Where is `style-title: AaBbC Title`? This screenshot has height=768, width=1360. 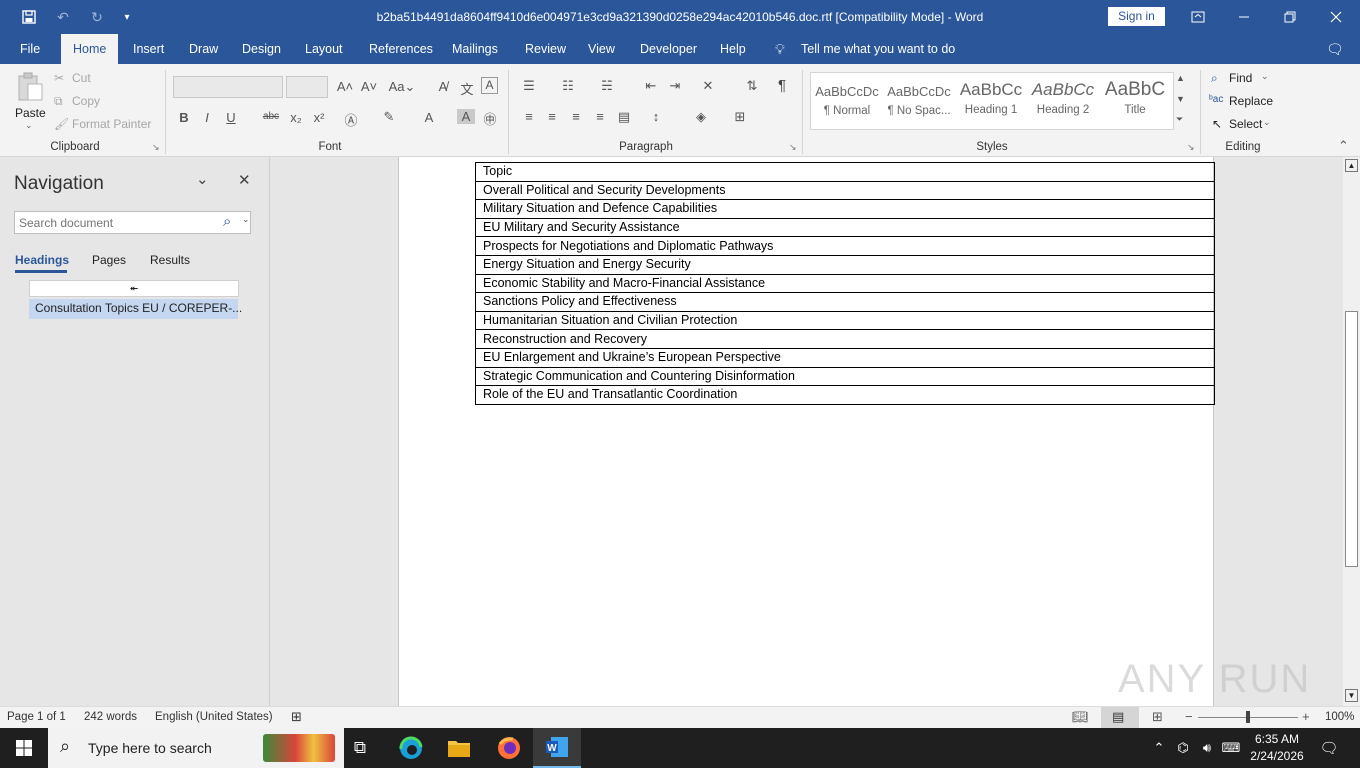
style-title: AaBbC Title is located at coordinates (1135, 101).